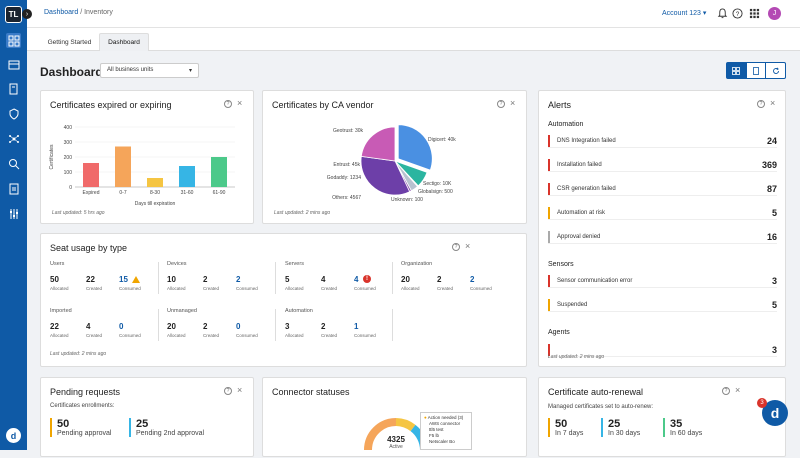 Image resolution: width=800 pixels, height=458 pixels. What do you see at coordinates (446, 442) in the screenshot?
I see `tooltip-item: Netscaler Bo` at bounding box center [446, 442].